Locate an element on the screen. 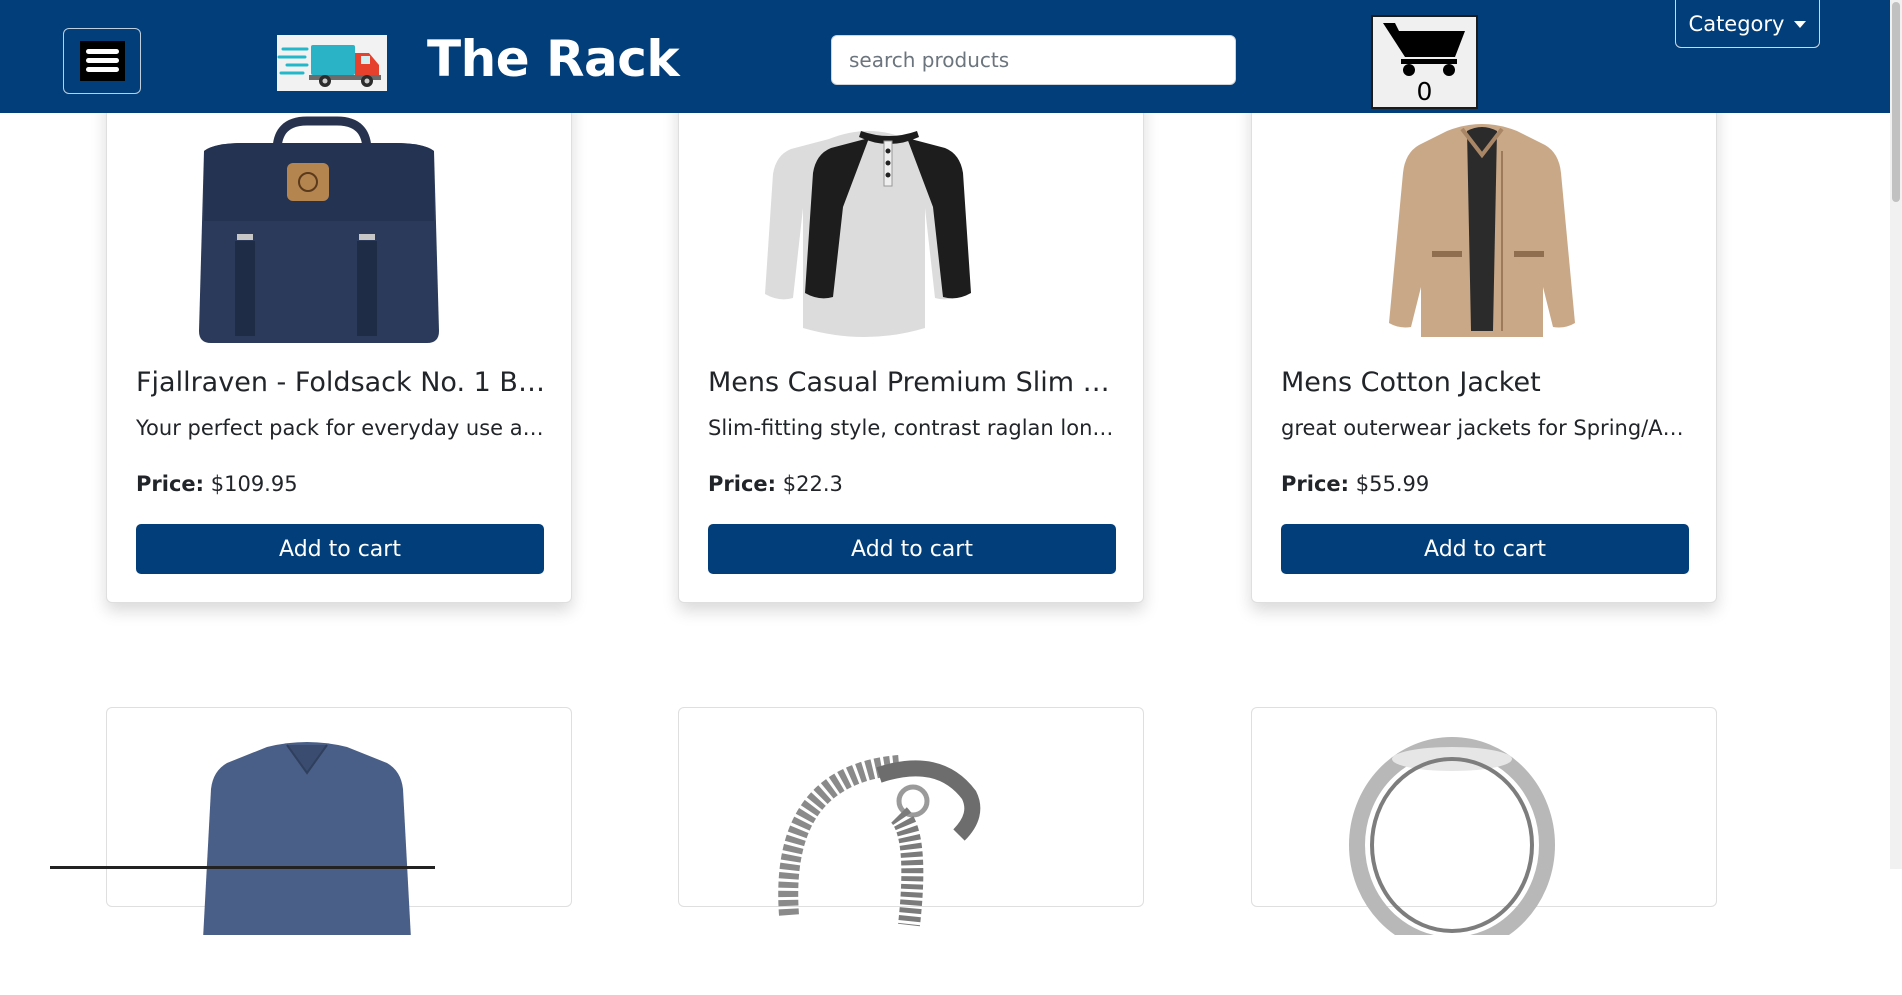 The width and height of the screenshot is (1902, 995). shopping-cart-icon is located at coordinates (1424, 49).